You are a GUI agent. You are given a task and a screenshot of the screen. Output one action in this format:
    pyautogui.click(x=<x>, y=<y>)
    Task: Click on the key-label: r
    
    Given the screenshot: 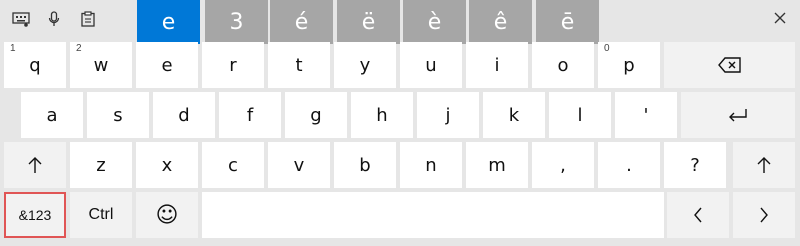 What is the action you would take?
    pyautogui.click(x=233, y=65)
    